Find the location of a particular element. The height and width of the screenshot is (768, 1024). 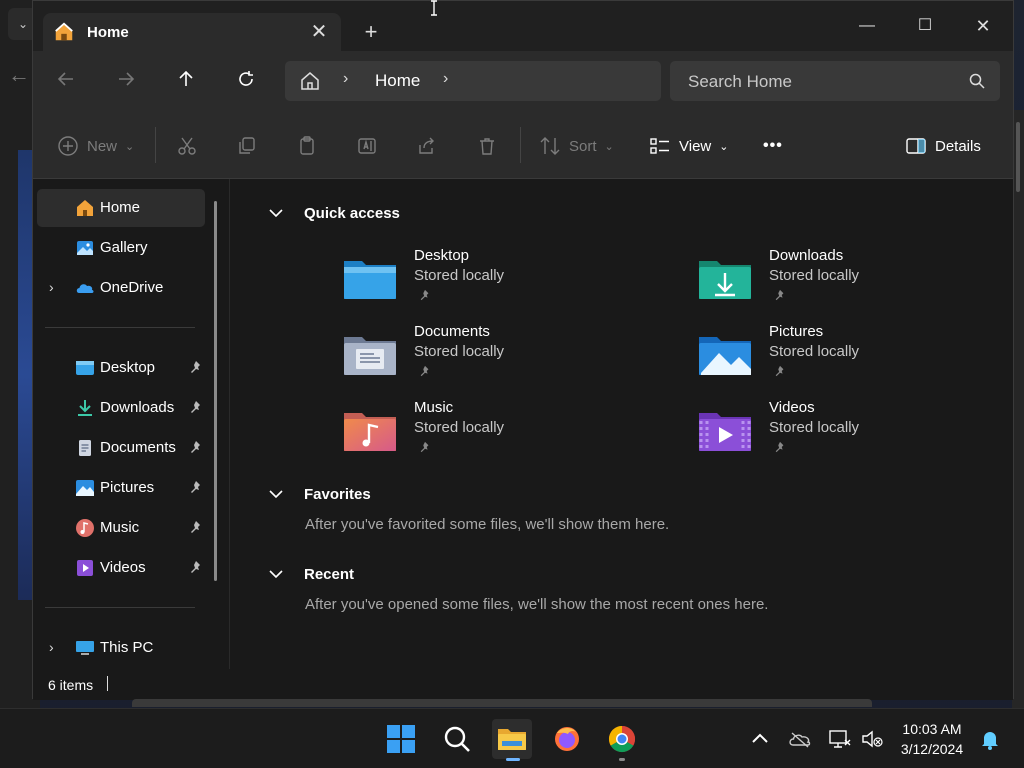

view-list-icon is located at coordinates (659, 146).